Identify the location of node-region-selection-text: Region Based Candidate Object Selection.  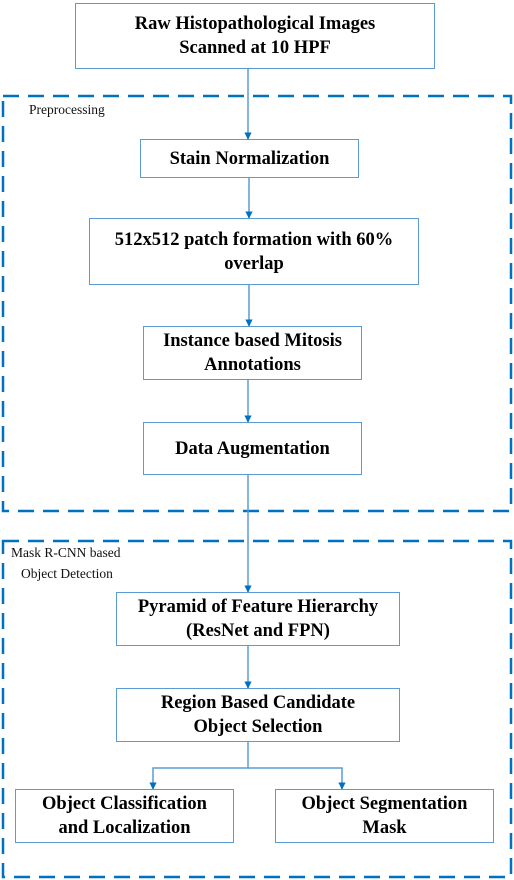
(258, 715).